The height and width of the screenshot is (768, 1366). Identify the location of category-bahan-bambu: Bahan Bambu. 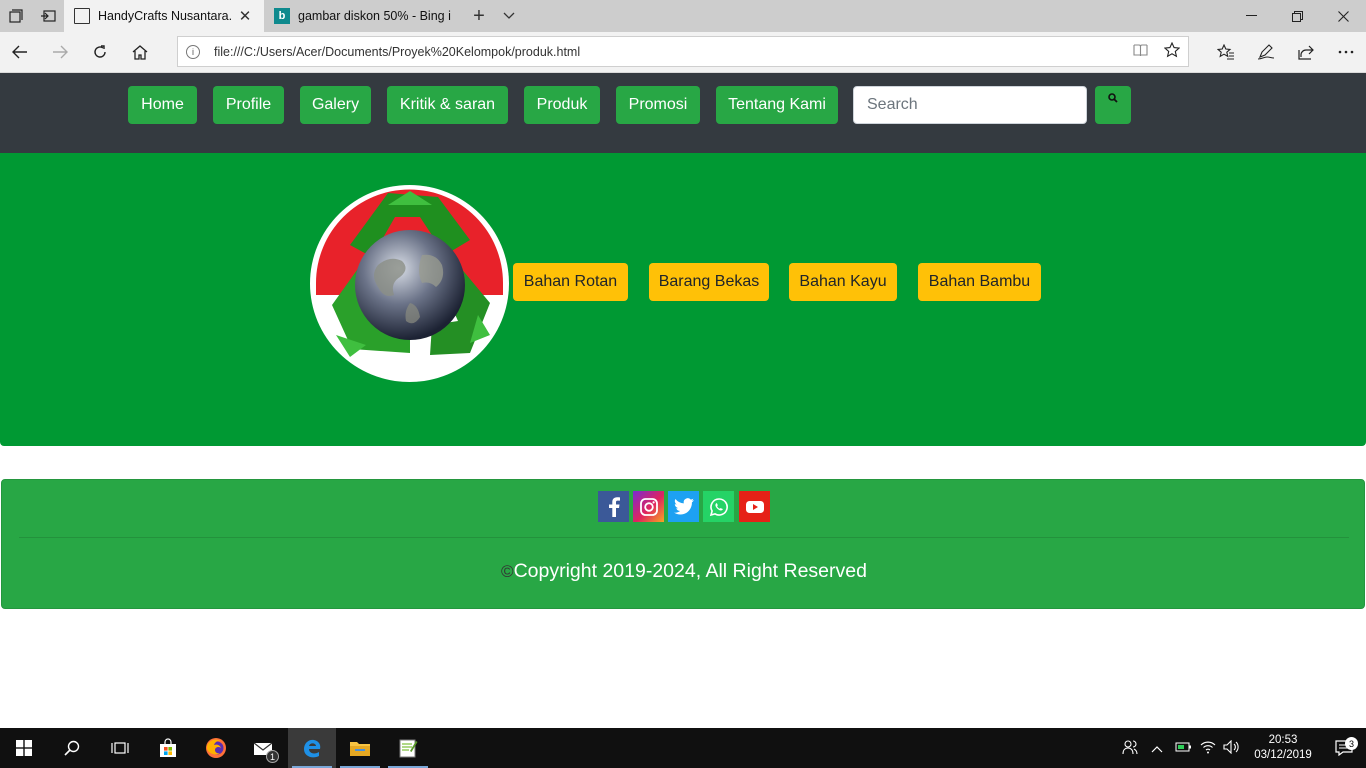
(979, 282).